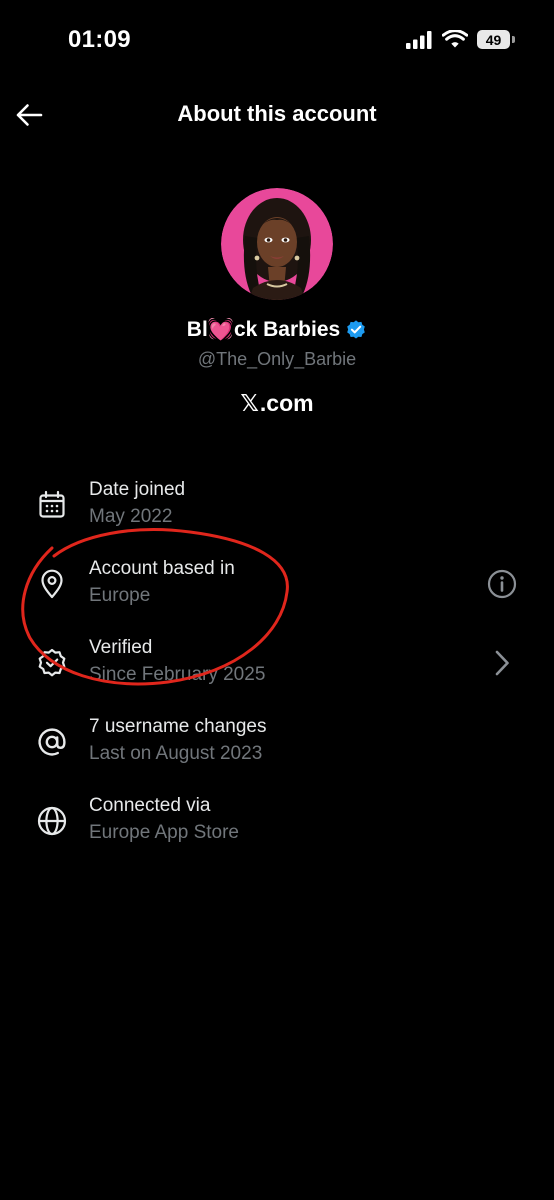  What do you see at coordinates (164, 832) in the screenshot?
I see `connected-via-value: Europe App Store` at bounding box center [164, 832].